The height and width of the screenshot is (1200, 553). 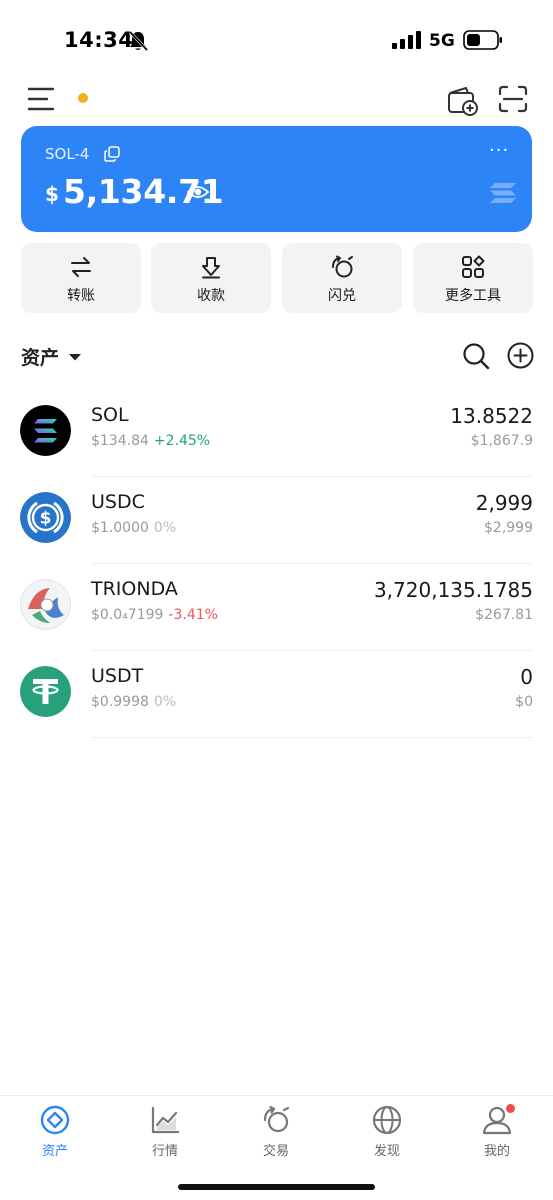 I want to click on add-wallet-icon, so click(x=463, y=100).